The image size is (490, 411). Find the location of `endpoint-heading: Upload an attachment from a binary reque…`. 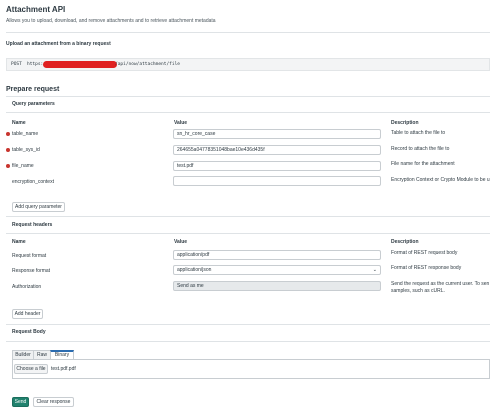

endpoint-heading: Upload an attachment from a binary reque… is located at coordinates (58, 44).